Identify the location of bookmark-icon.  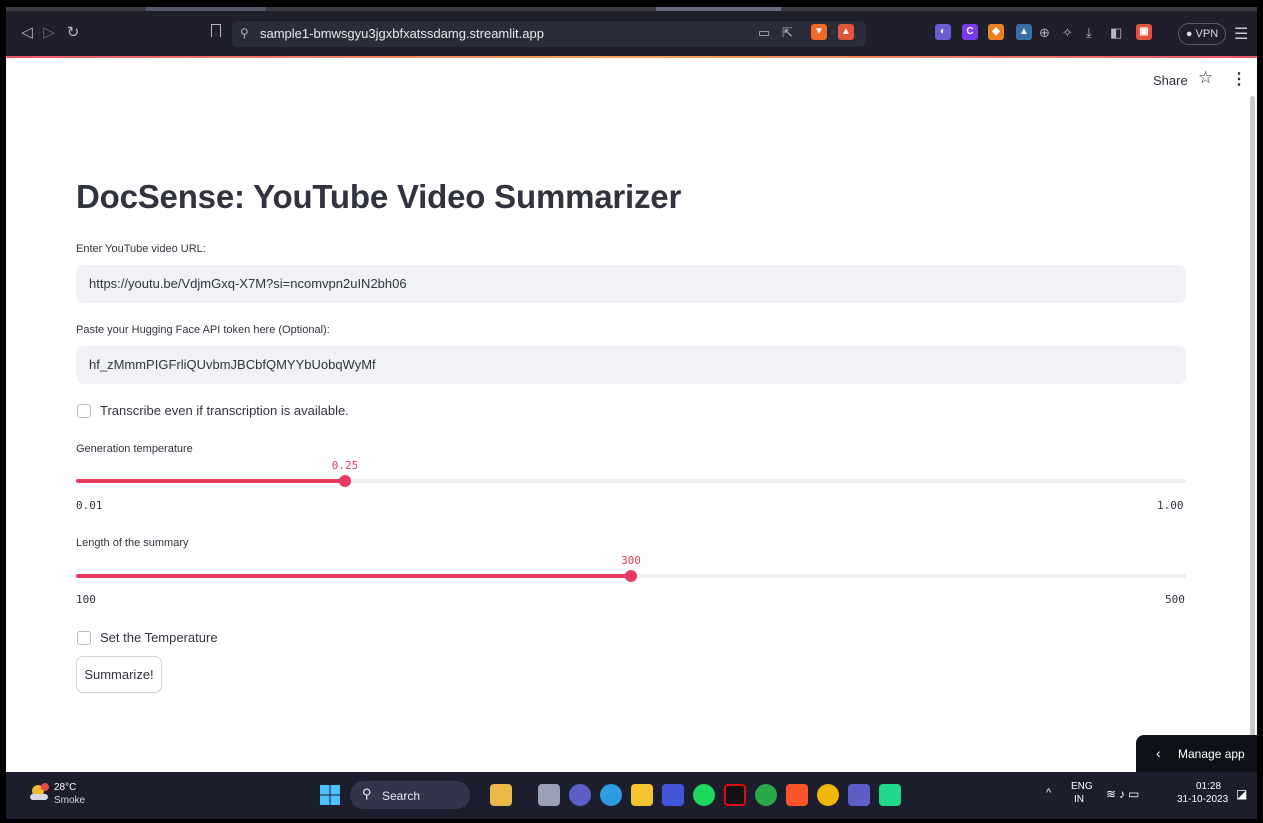
(216, 30).